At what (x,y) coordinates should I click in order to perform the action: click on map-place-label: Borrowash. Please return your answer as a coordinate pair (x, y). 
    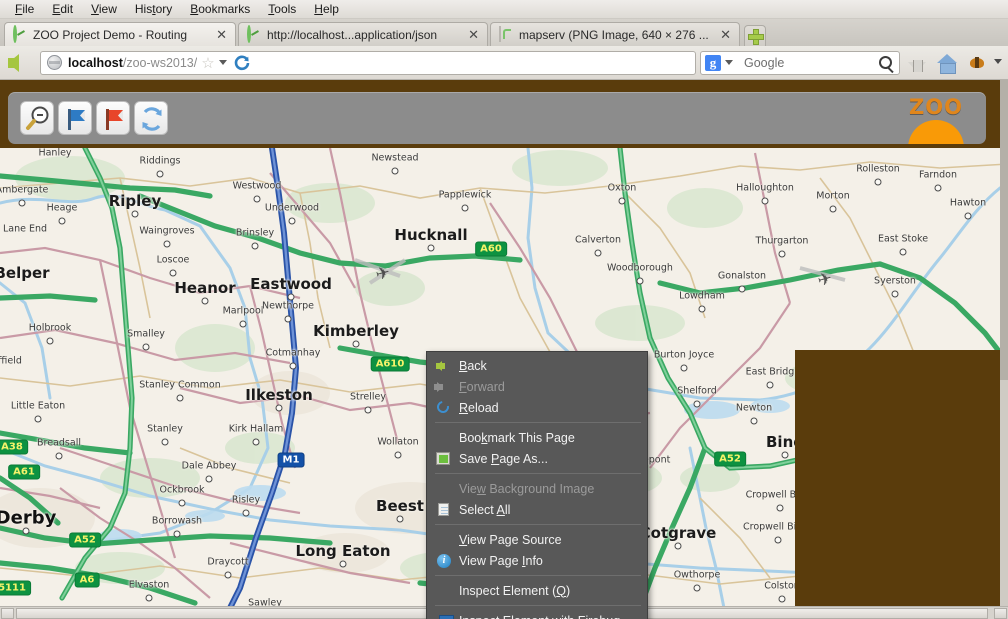
    Looking at the image, I should click on (177, 521).